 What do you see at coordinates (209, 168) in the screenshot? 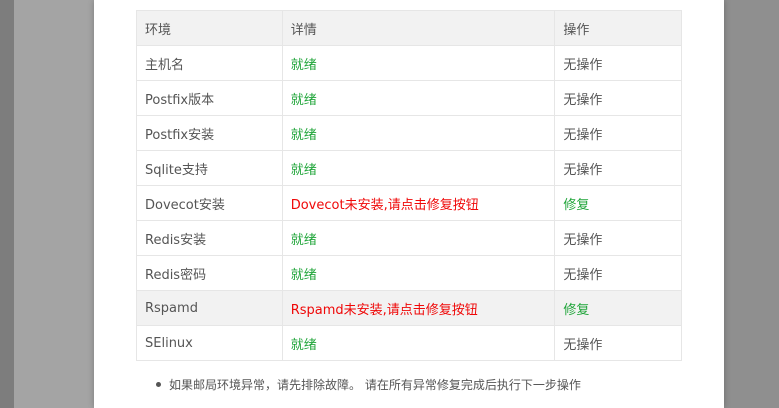
I see `env-item-name: Sqlite支持` at bounding box center [209, 168].